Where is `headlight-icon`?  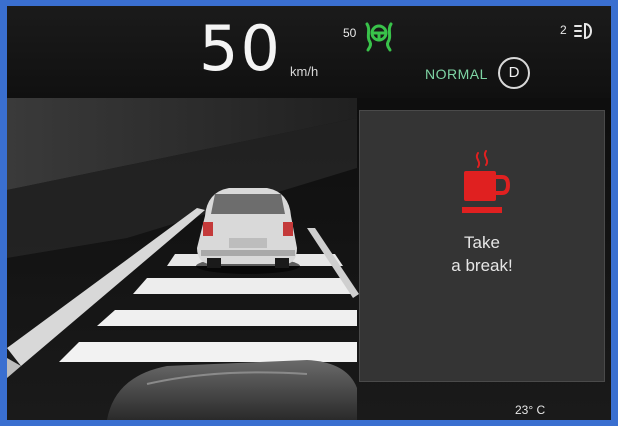 headlight-icon is located at coordinates (583, 31).